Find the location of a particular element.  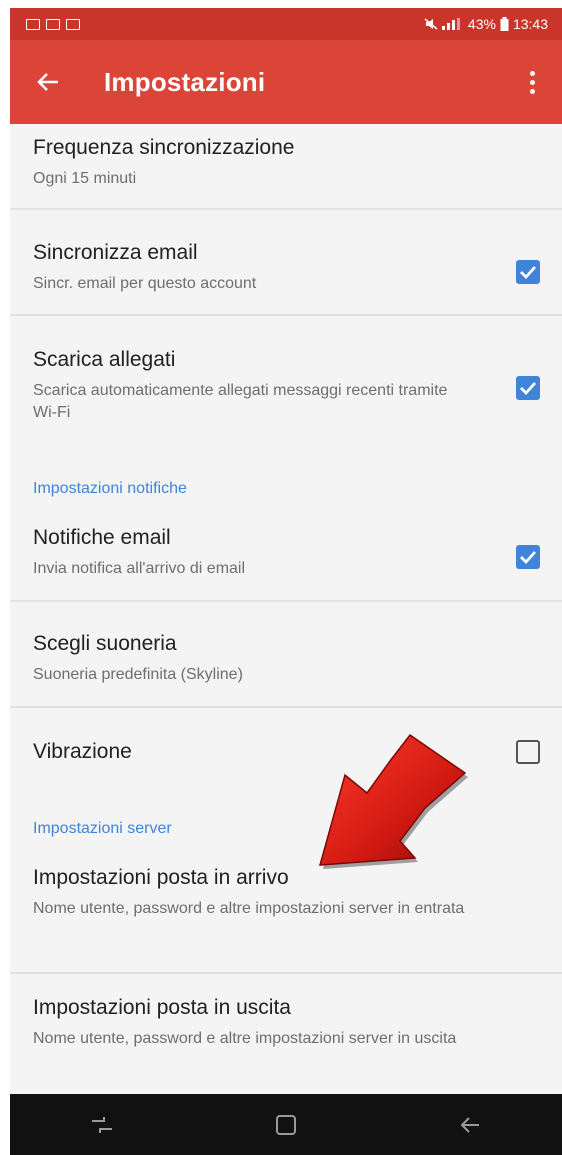

system-status: 43% 13:43 is located at coordinates (486, 24).